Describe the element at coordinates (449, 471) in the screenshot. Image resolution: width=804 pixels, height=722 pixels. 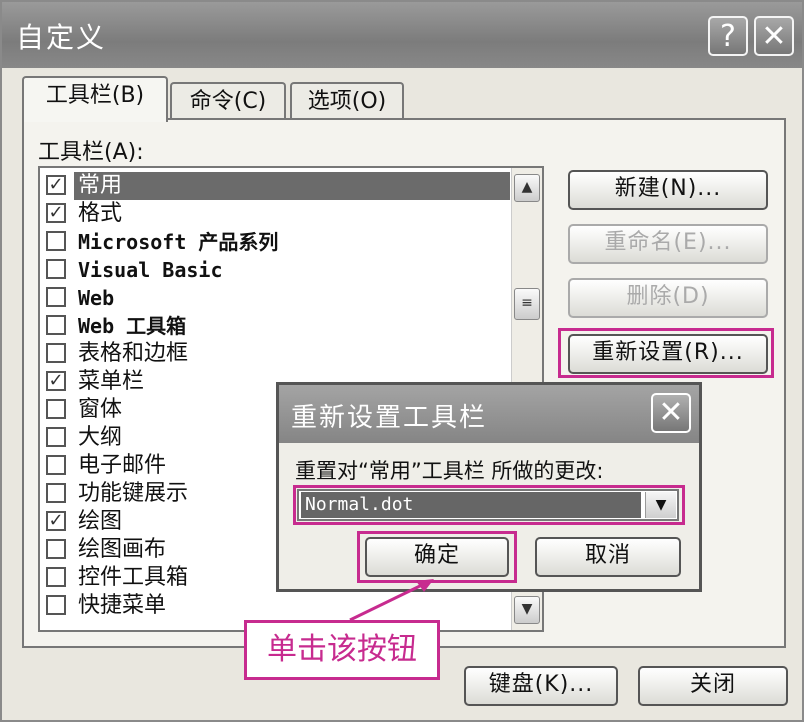
I see `dialog-prompt: 重置对“常用”工具栏 所做的更改:` at that location.